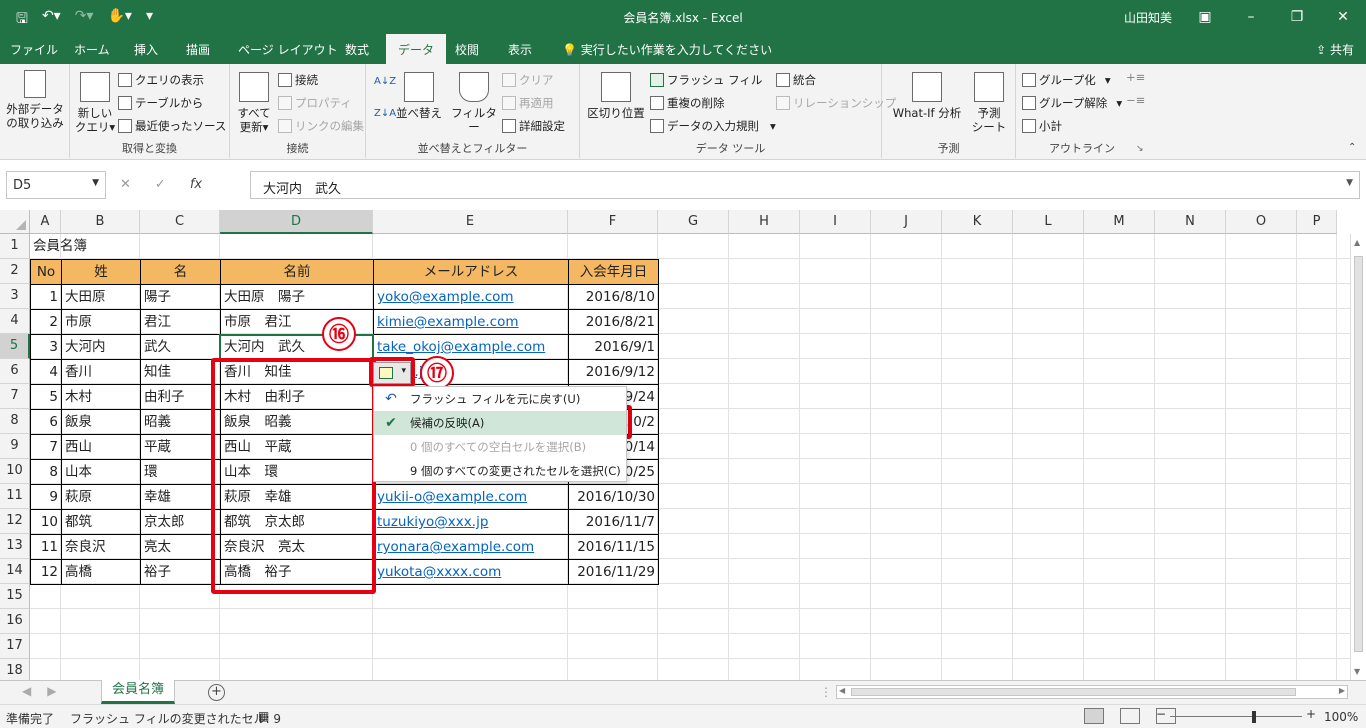 Image resolution: width=1366 pixels, height=728 pixels. I want to click on column-header-j: J, so click(906, 222).